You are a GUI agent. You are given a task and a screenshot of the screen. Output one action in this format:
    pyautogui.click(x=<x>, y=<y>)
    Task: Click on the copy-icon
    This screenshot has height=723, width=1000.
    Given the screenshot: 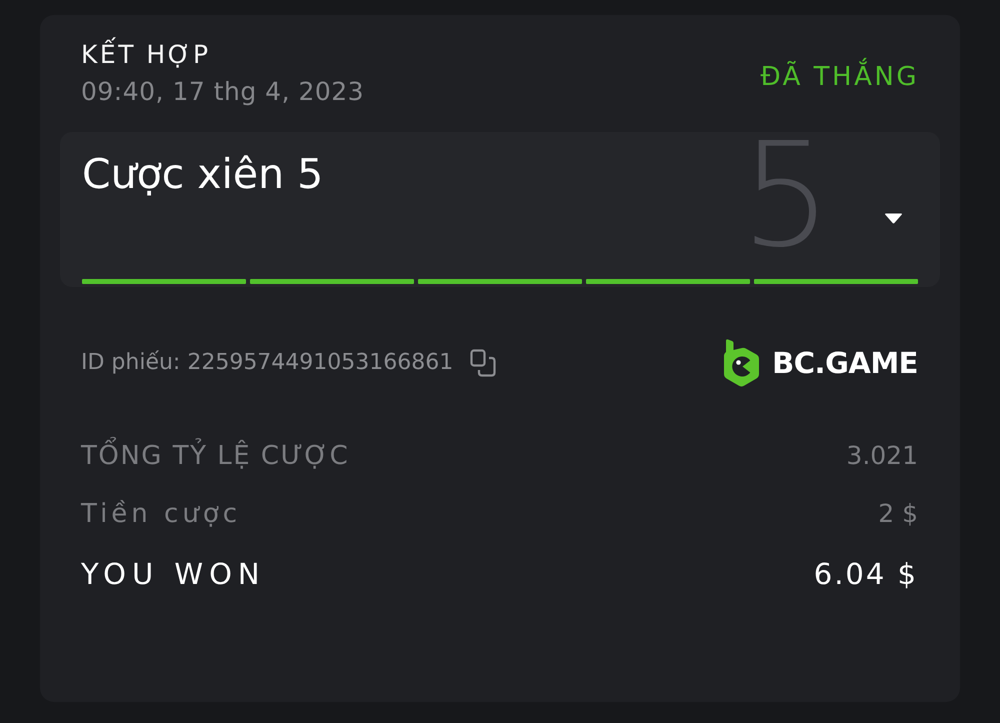 What is the action you would take?
    pyautogui.click(x=483, y=362)
    